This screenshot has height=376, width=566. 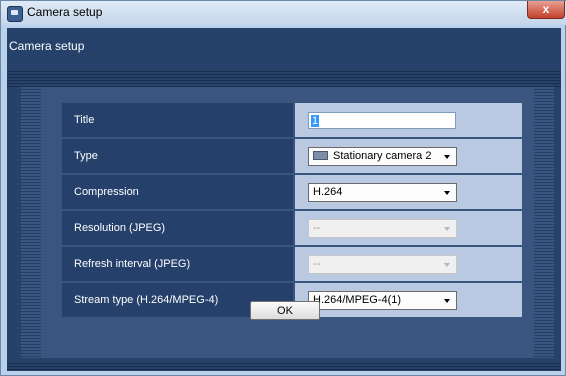 I want to click on resolution-value-cell: --, so click(x=408, y=228).